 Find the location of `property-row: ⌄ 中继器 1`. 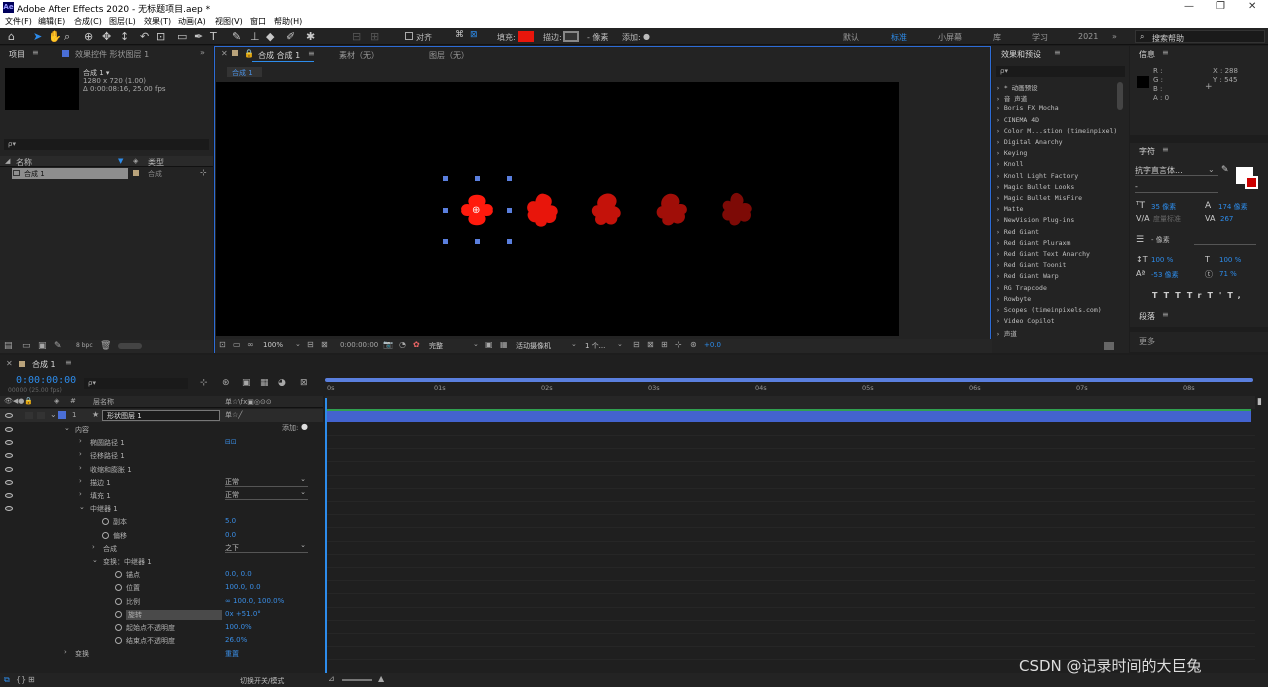

property-row: ⌄ 中继器 1 is located at coordinates (161, 508).